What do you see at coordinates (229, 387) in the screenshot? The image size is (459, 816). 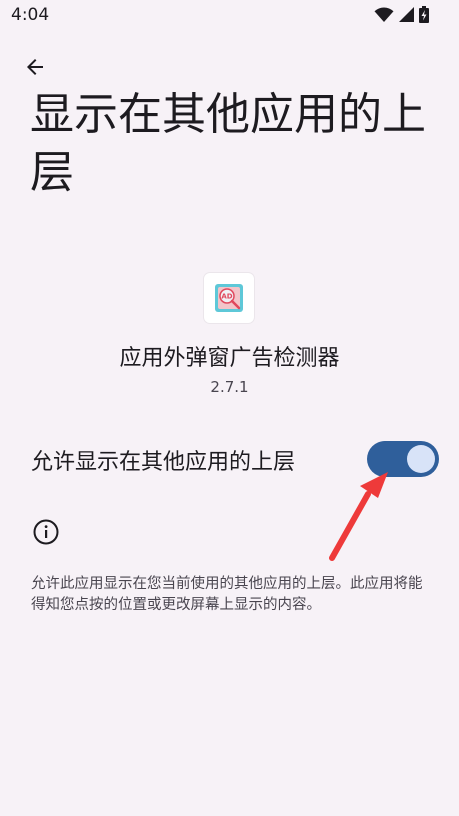 I see `app-version: 2.7.1` at bounding box center [229, 387].